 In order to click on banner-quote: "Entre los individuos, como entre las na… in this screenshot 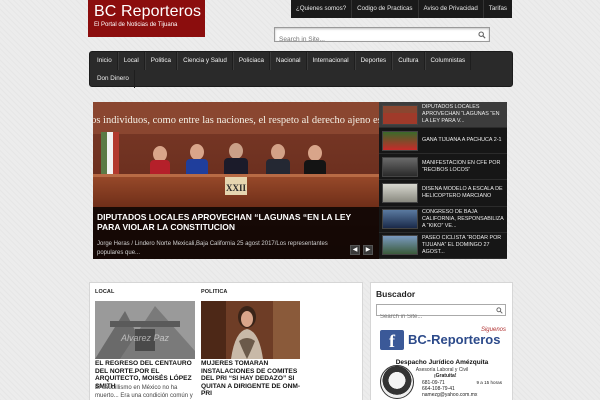, I will do `click(236, 120)`.